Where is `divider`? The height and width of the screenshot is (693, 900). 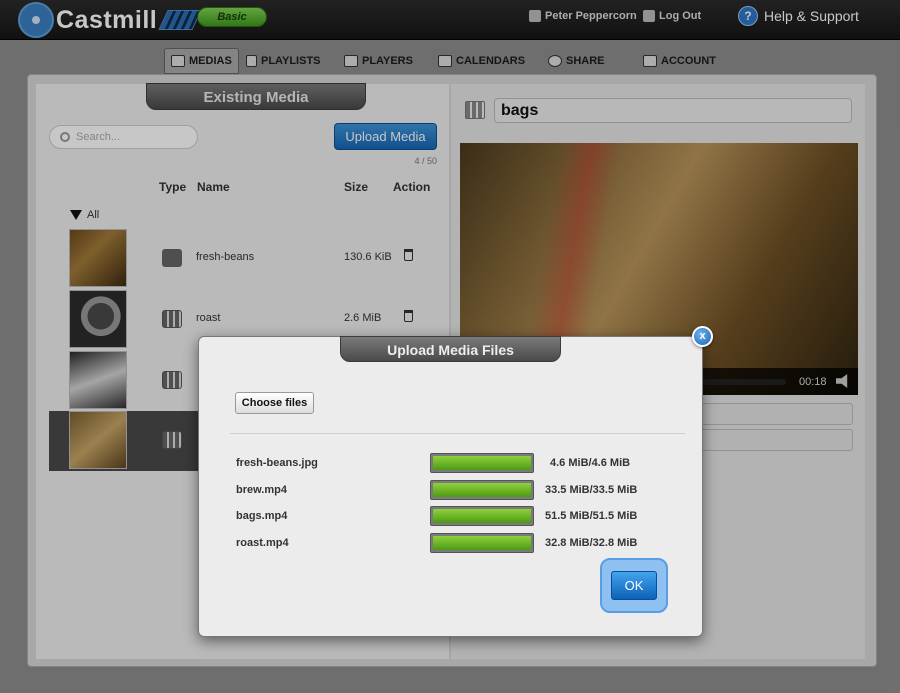 divider is located at coordinates (457, 433).